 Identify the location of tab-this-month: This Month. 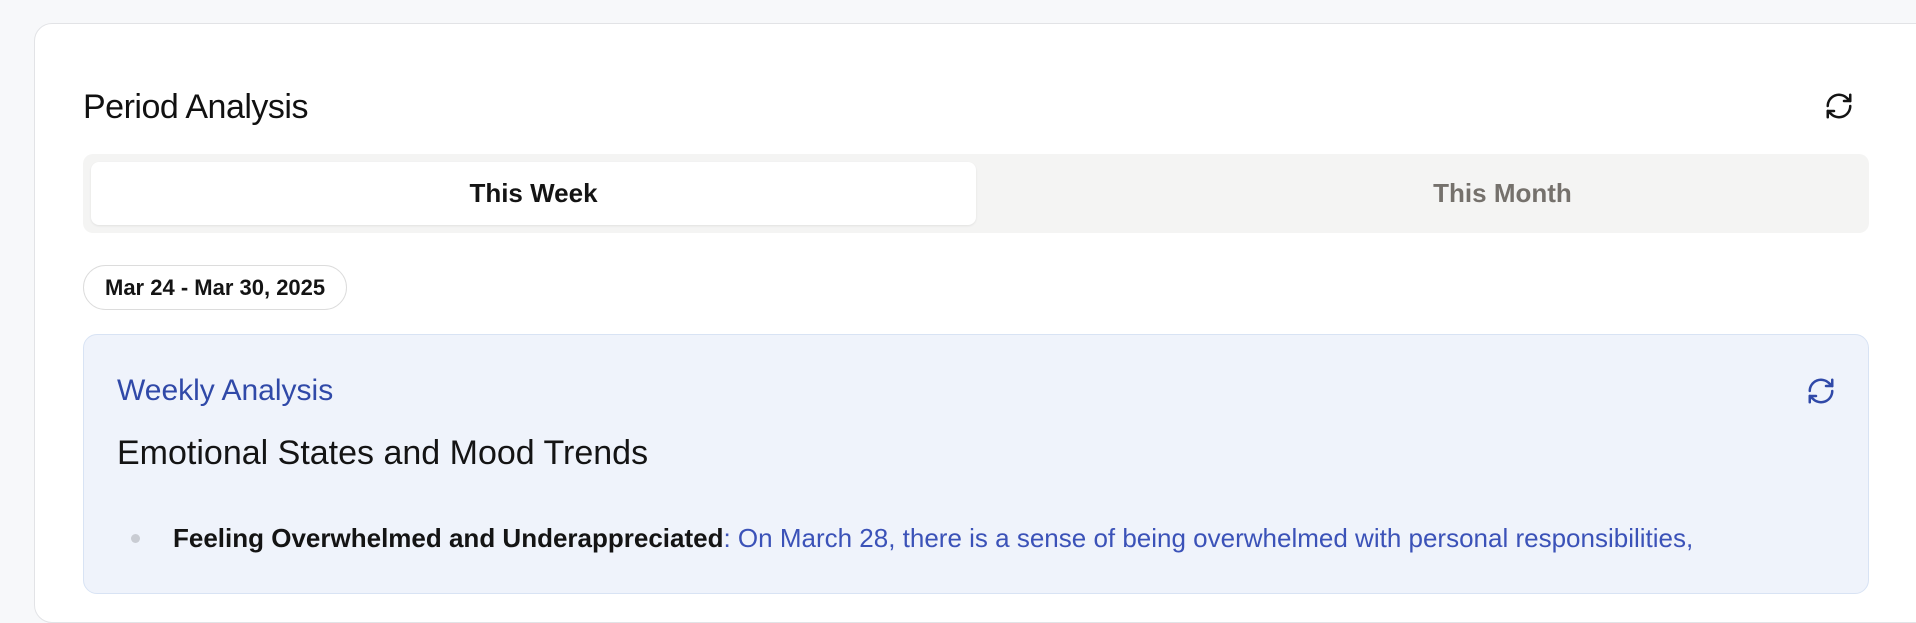
(1488, 193).